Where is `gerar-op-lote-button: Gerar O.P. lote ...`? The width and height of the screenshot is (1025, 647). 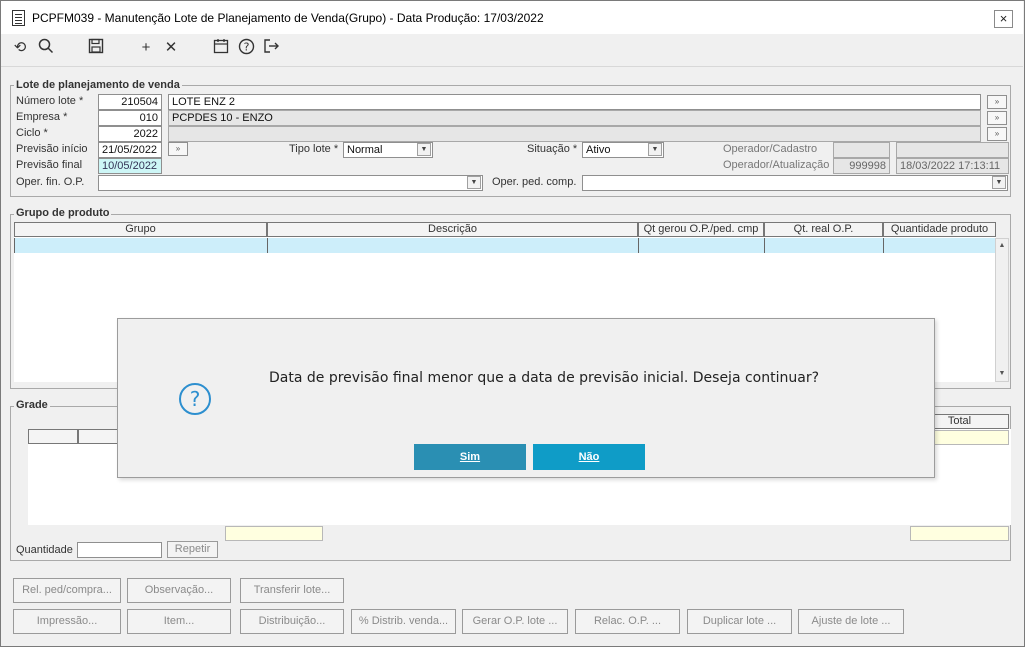
gerar-op-lote-button: Gerar O.P. lote ... is located at coordinates (515, 621).